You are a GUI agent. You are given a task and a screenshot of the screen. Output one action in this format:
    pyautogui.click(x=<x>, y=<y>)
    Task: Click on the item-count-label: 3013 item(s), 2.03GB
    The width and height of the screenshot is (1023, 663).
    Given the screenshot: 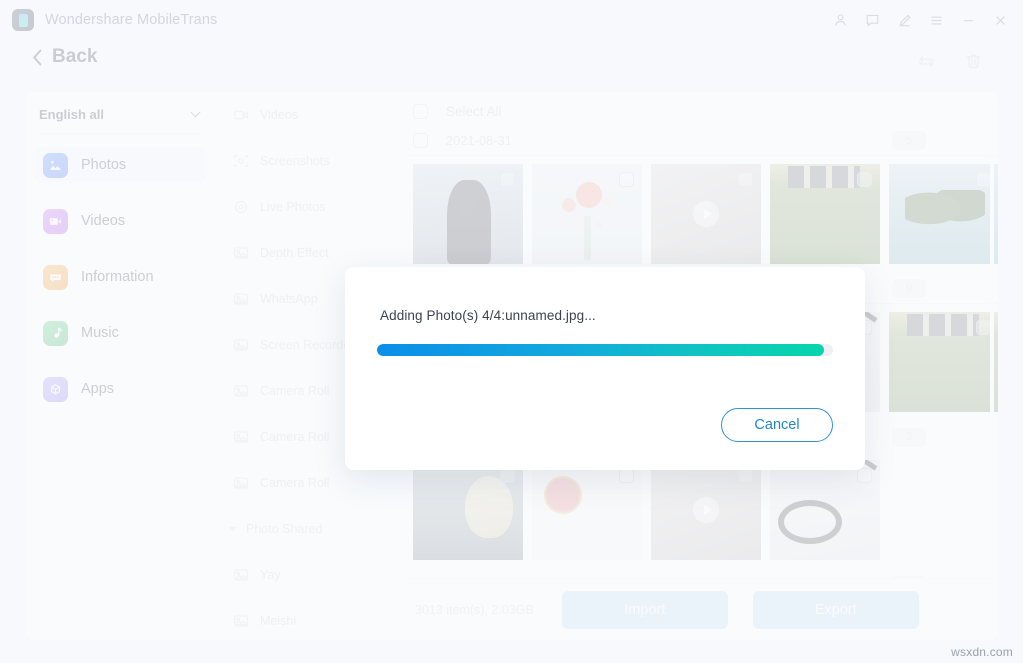 What is the action you would take?
    pyautogui.click(x=474, y=609)
    